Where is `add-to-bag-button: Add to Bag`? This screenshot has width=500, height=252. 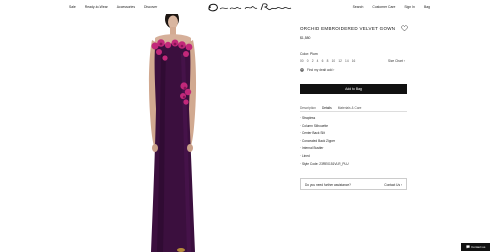
add-to-bag-button: Add to Bag is located at coordinates (353, 89).